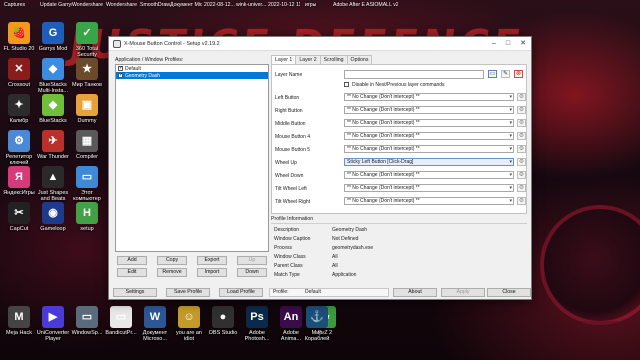  Describe the element at coordinates (223, 321) in the screenshot. I see `desktop-icon: ● OBS Studio` at that location.